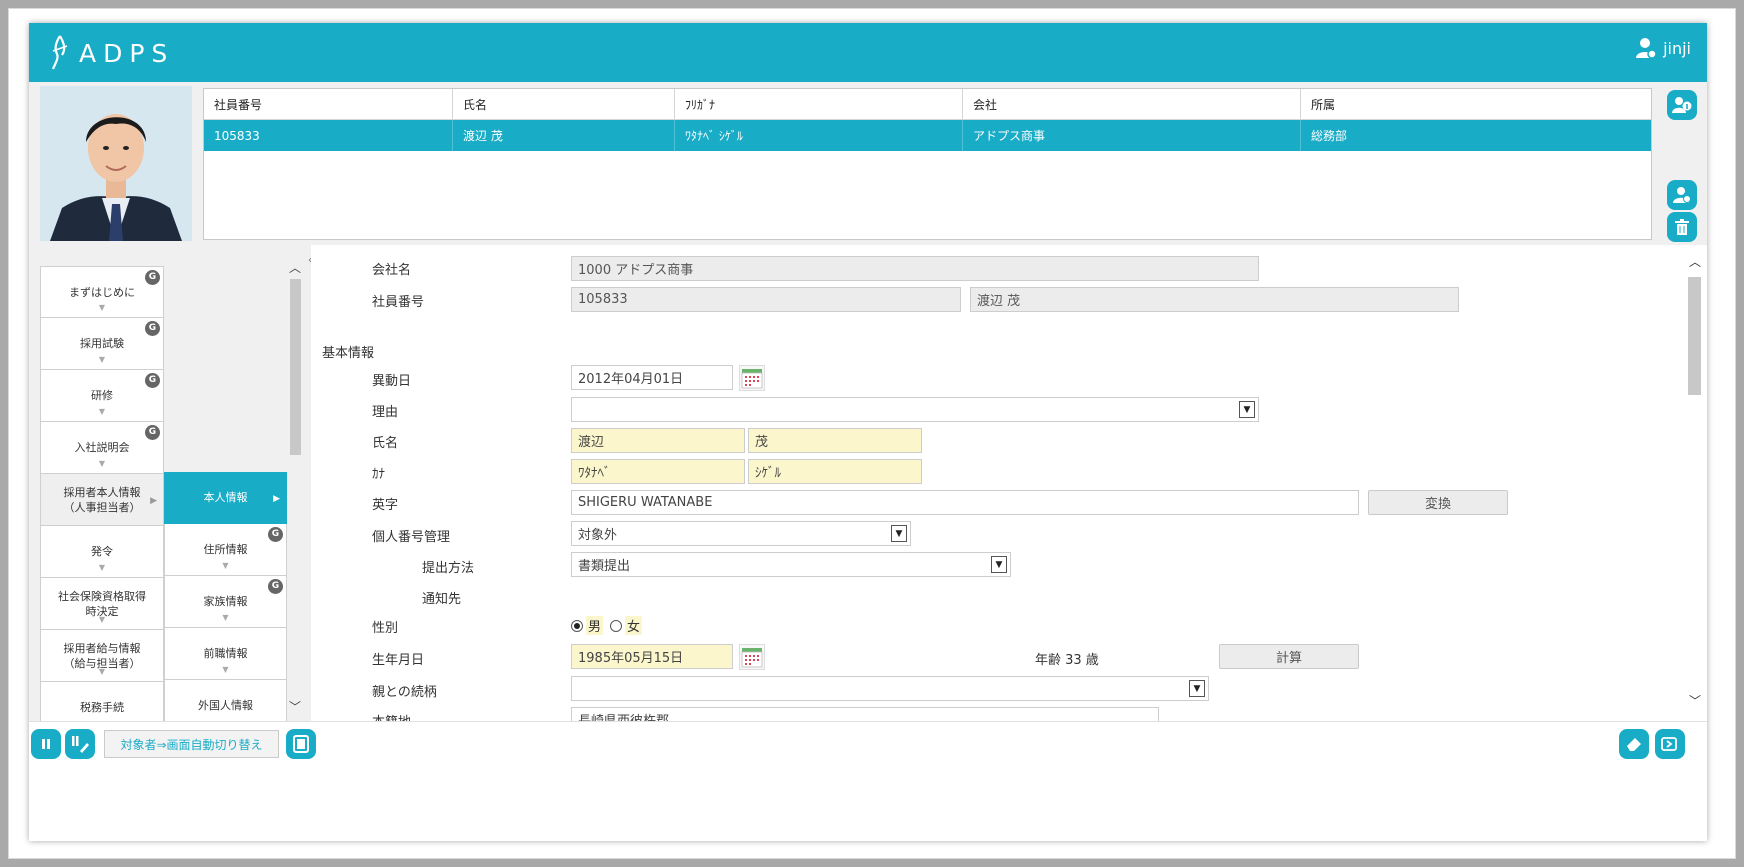  What do you see at coordinates (577, 625) in the screenshot?
I see `gender-male-radio` at bounding box center [577, 625].